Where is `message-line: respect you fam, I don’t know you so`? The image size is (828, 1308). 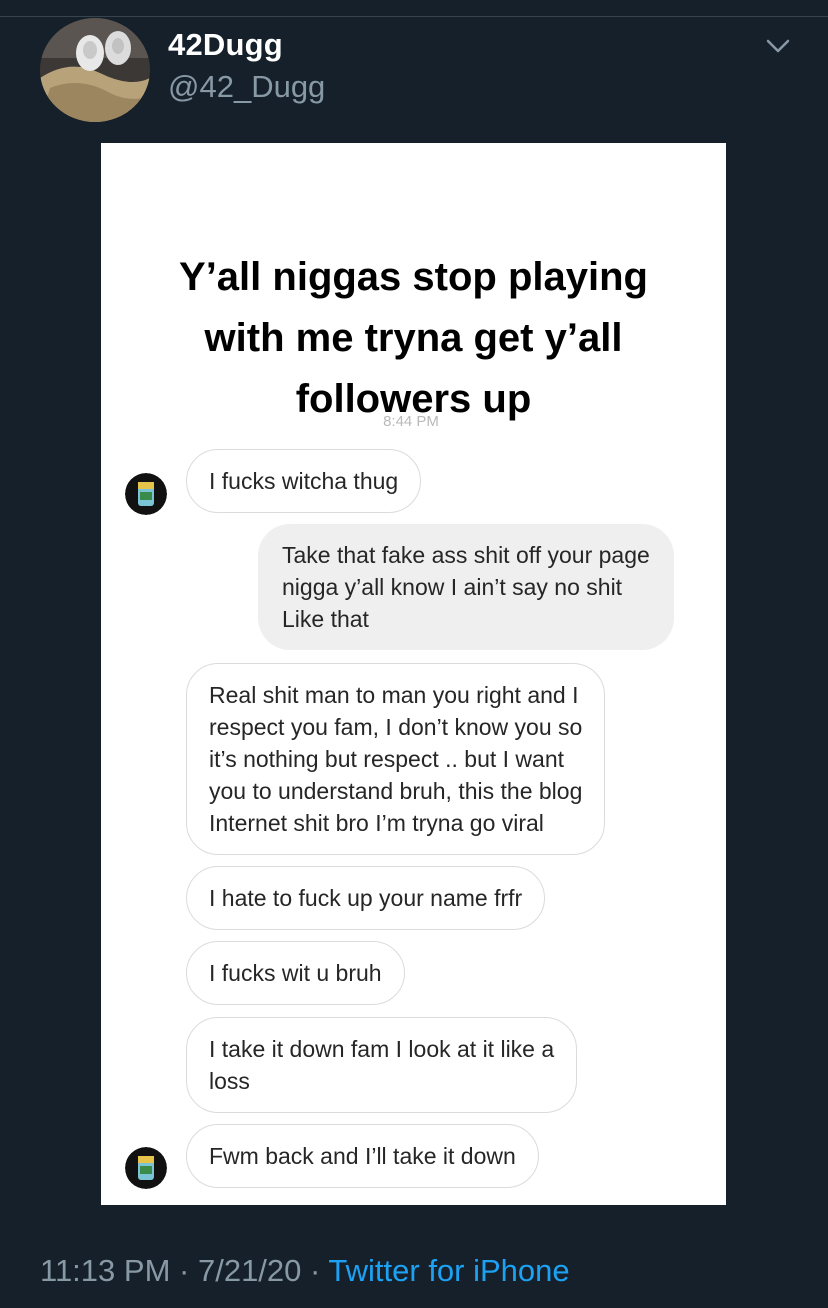 message-line: respect you fam, I don’t know you so is located at coordinates (396, 727).